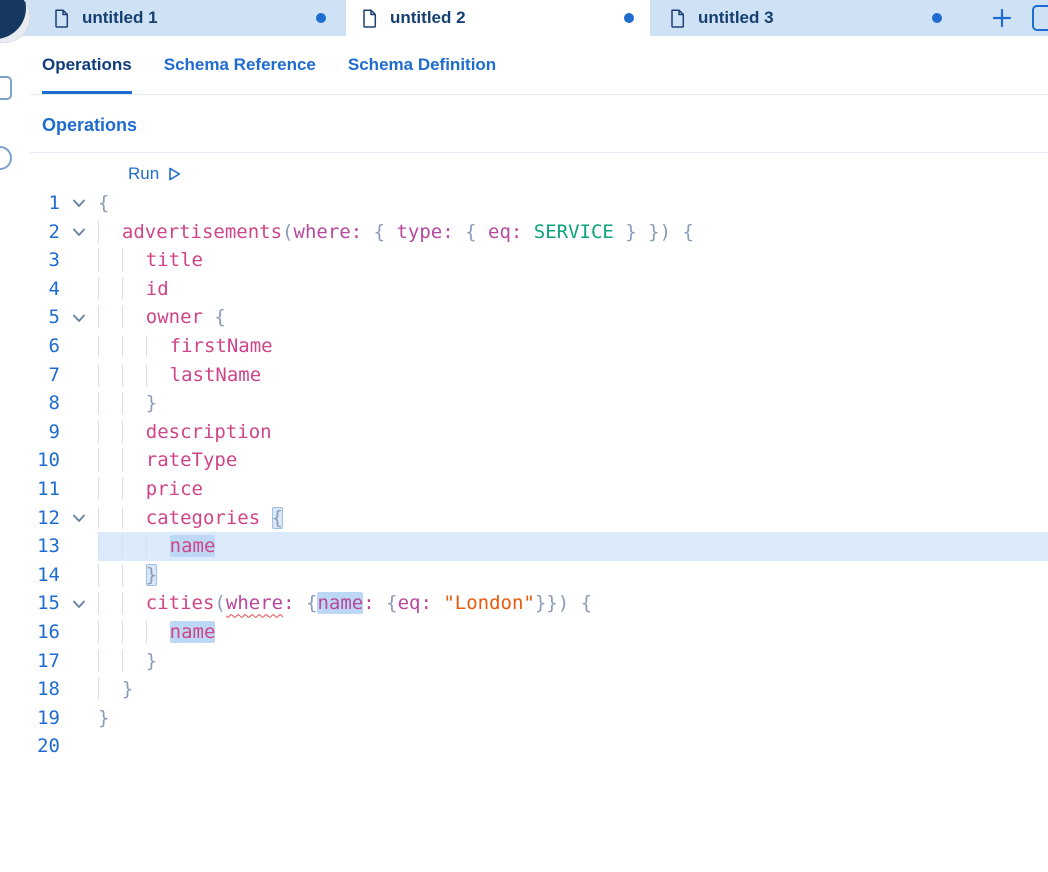 Image resolution: width=1048 pixels, height=872 pixels. What do you see at coordinates (54, 317) in the screenshot?
I see `line-number: 5` at bounding box center [54, 317].